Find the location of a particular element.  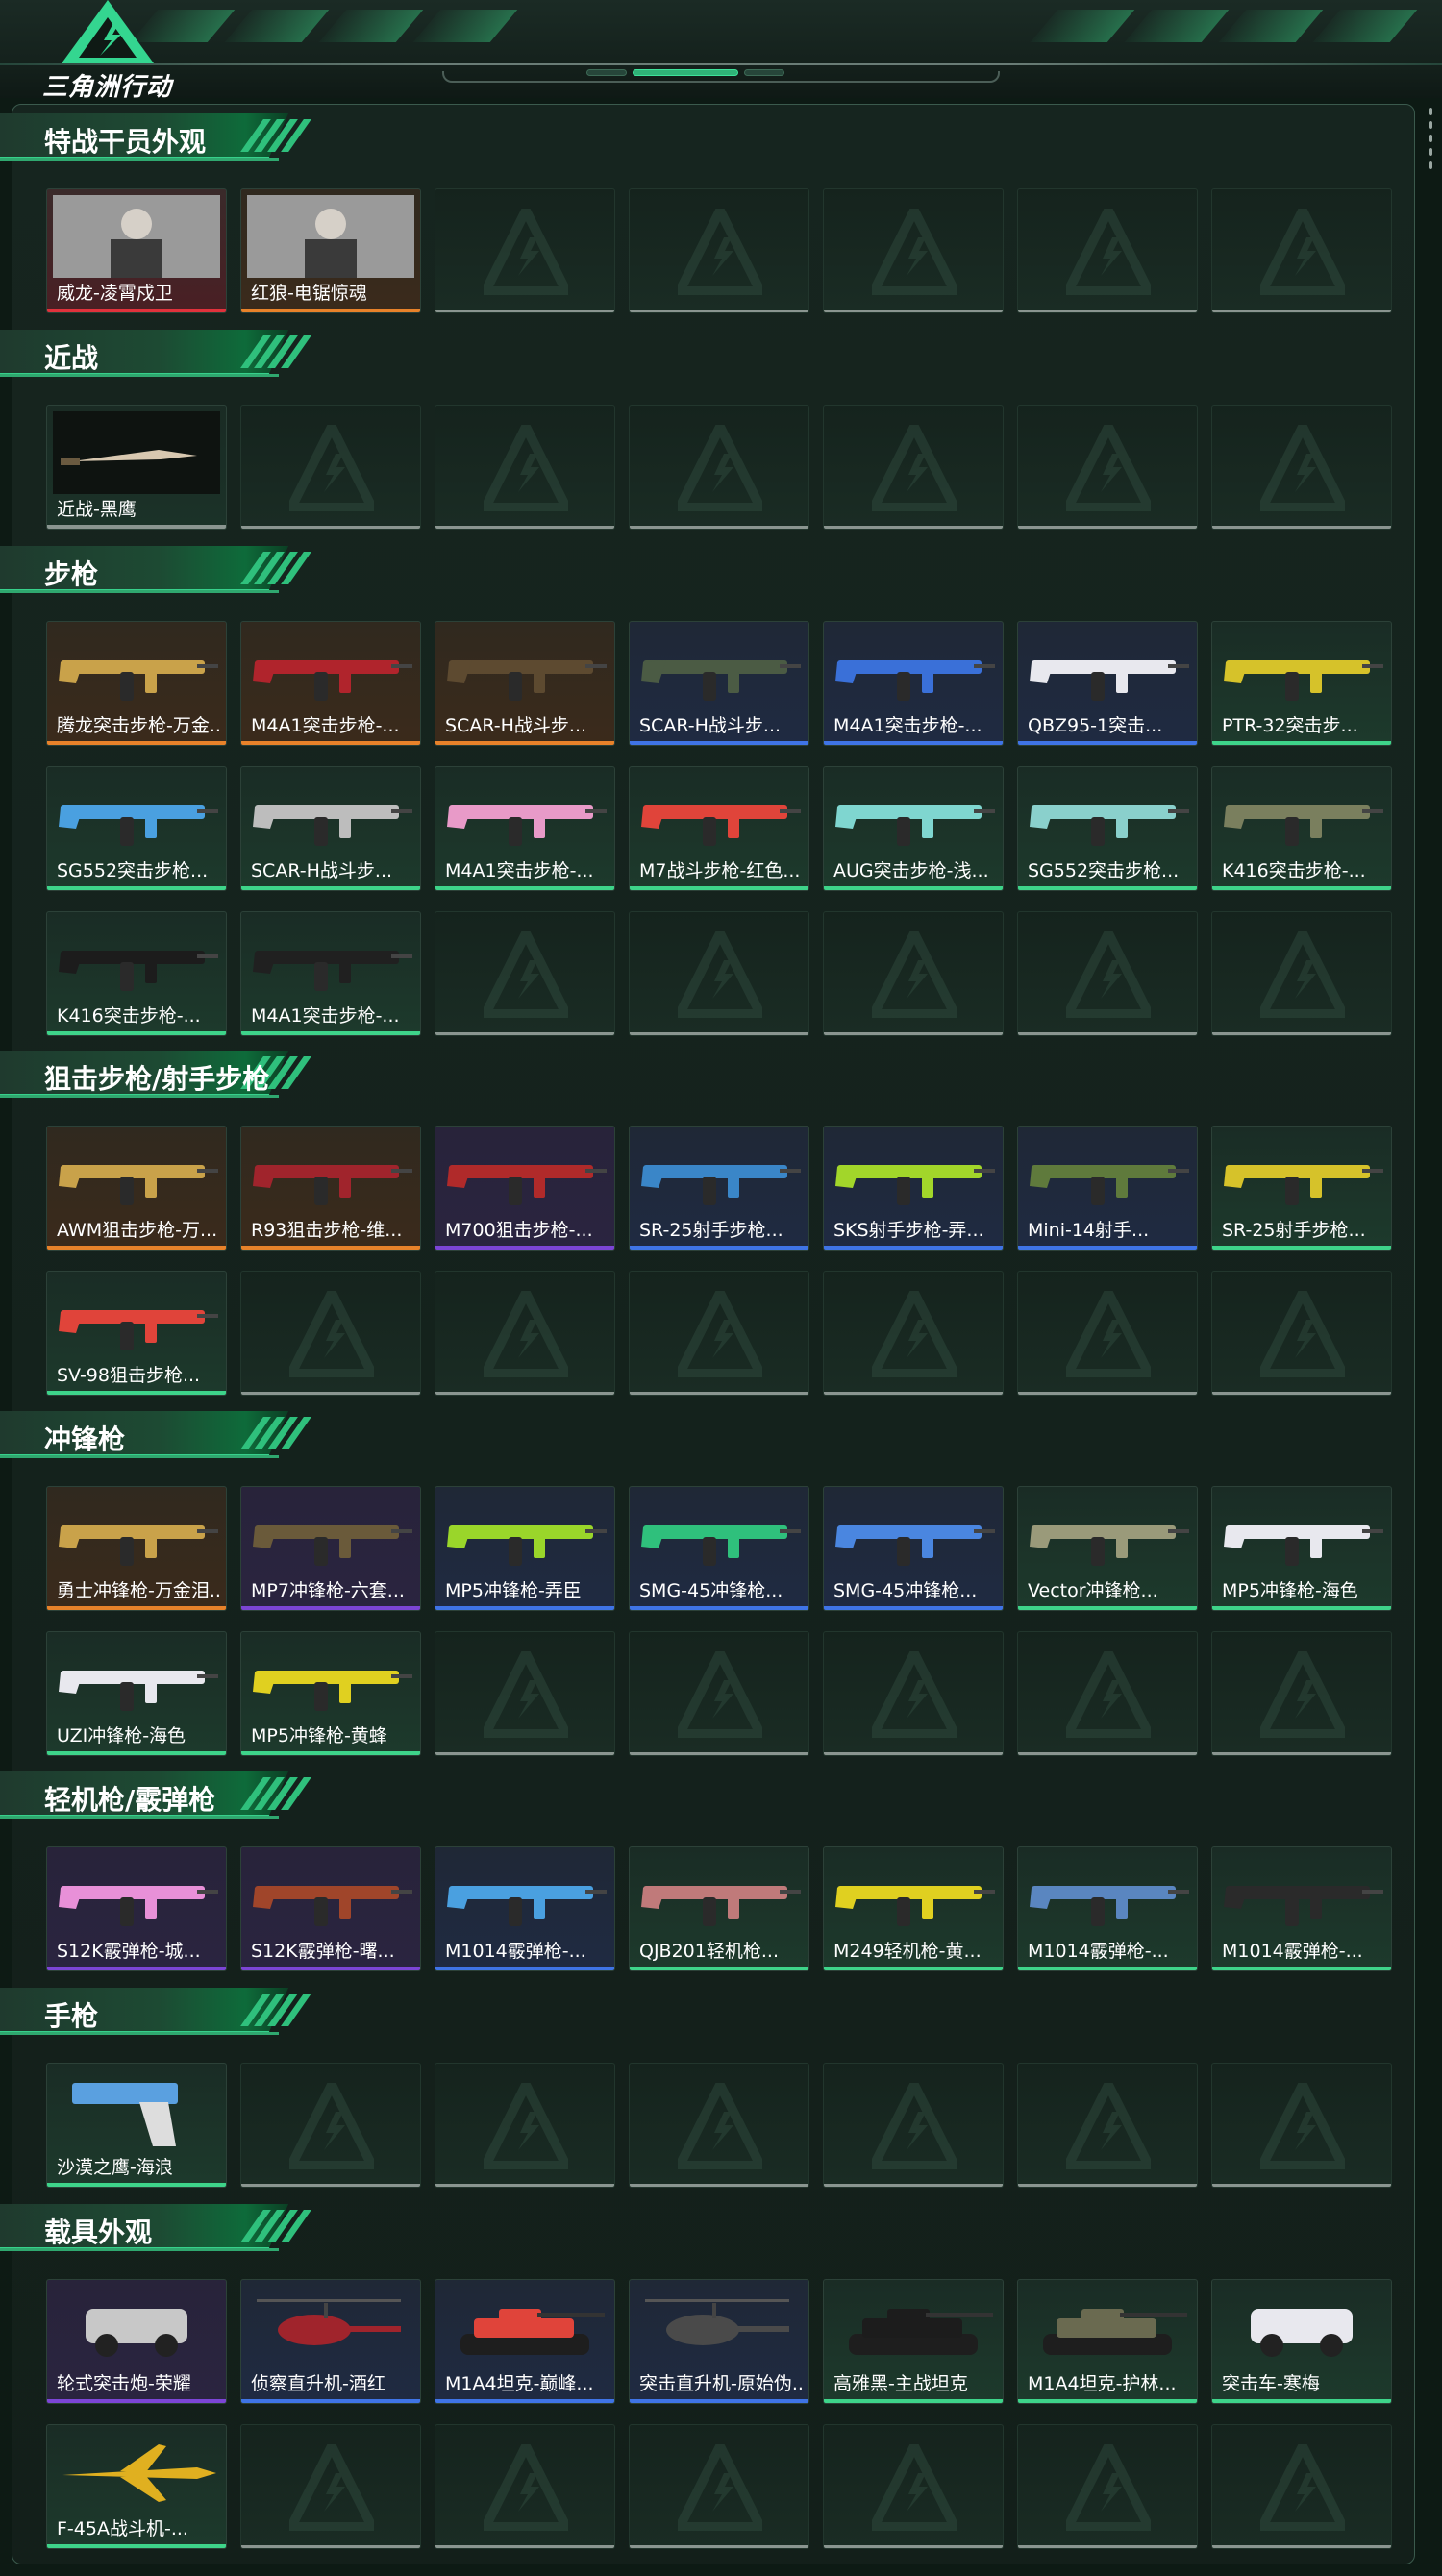

skin-card-label: MP5冲锋枪-弄臣 is located at coordinates (513, 1590).